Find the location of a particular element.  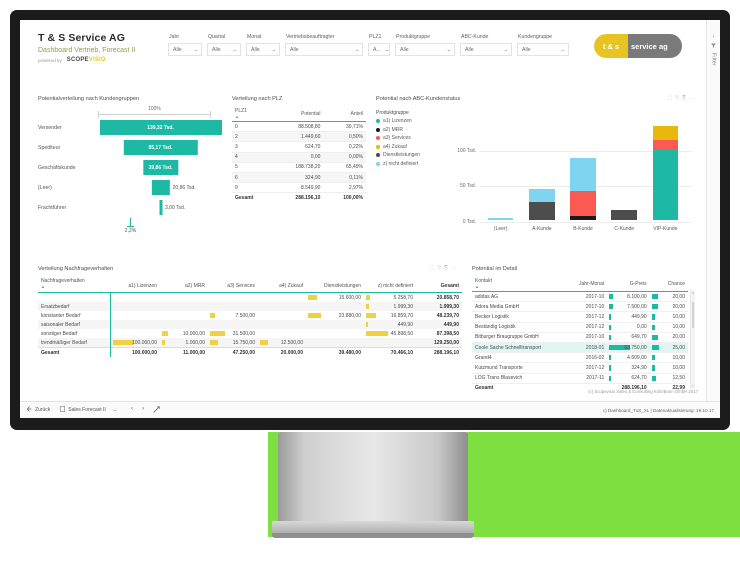

table-row: saisonaler Bedarf 449,90 449,90 is located at coordinates (250, 324).